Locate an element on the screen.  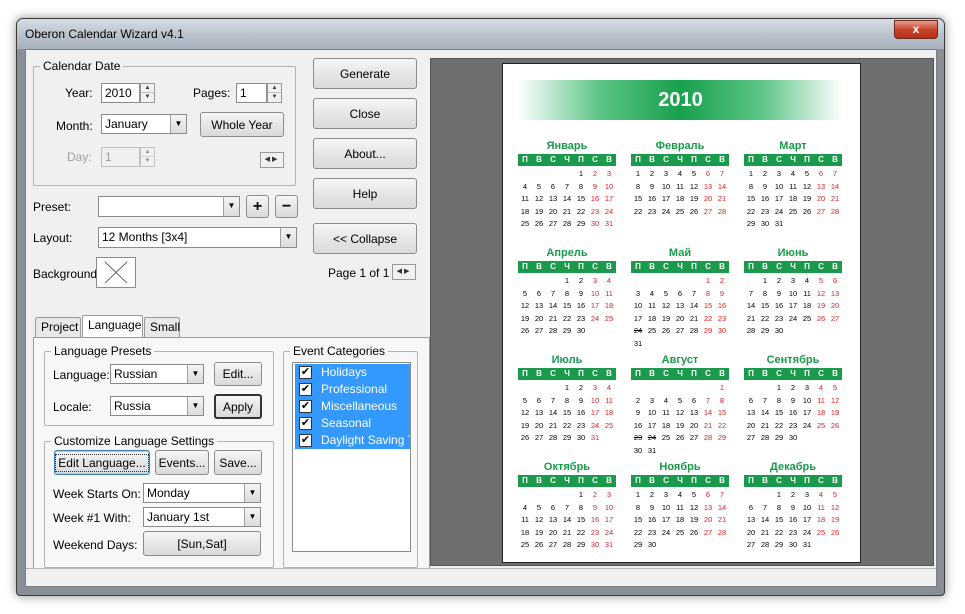
preset-select: ▼ is located at coordinates (169, 206).